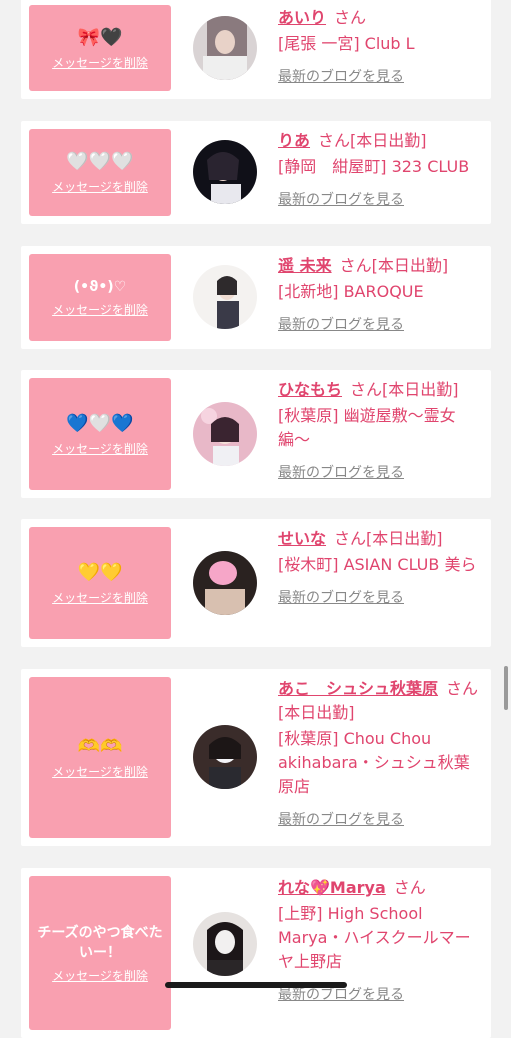  I want to click on shop-name: [秋葉原] 幽遊屋敷〜霊女編〜, so click(367, 427).